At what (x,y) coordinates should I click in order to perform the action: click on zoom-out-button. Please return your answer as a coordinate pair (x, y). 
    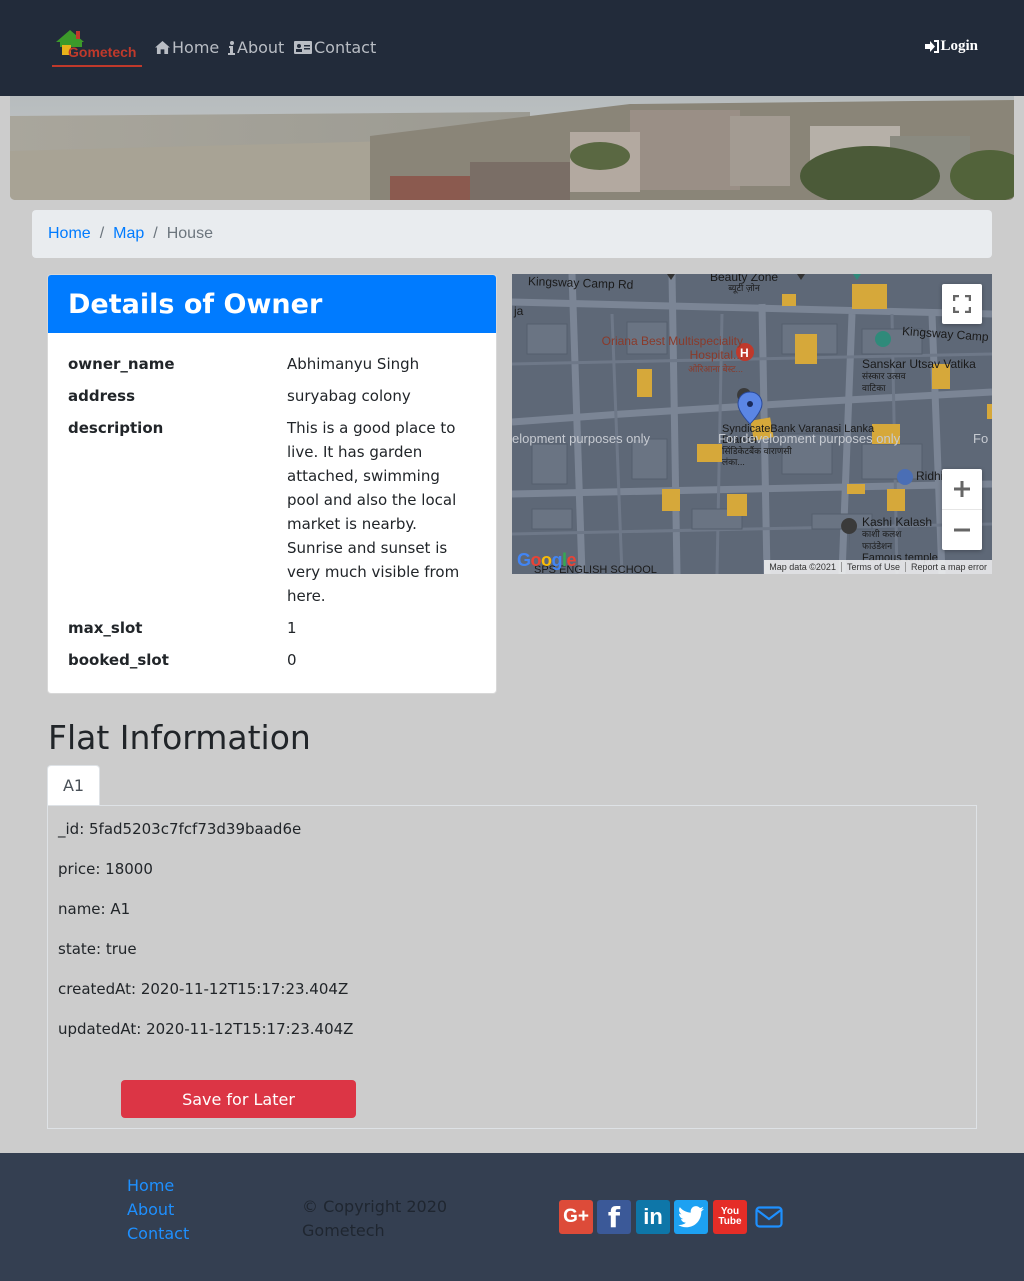
    Looking at the image, I should click on (962, 530).